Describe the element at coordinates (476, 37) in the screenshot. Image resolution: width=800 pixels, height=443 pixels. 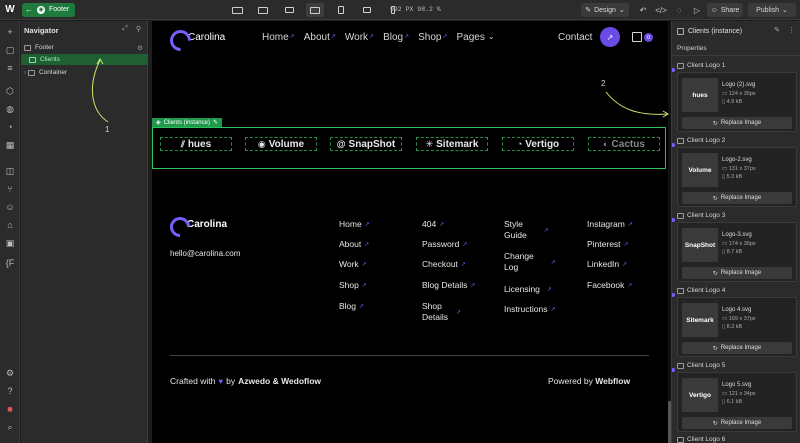
I see `nav-dropdown-pages: Pages ⌄` at that location.